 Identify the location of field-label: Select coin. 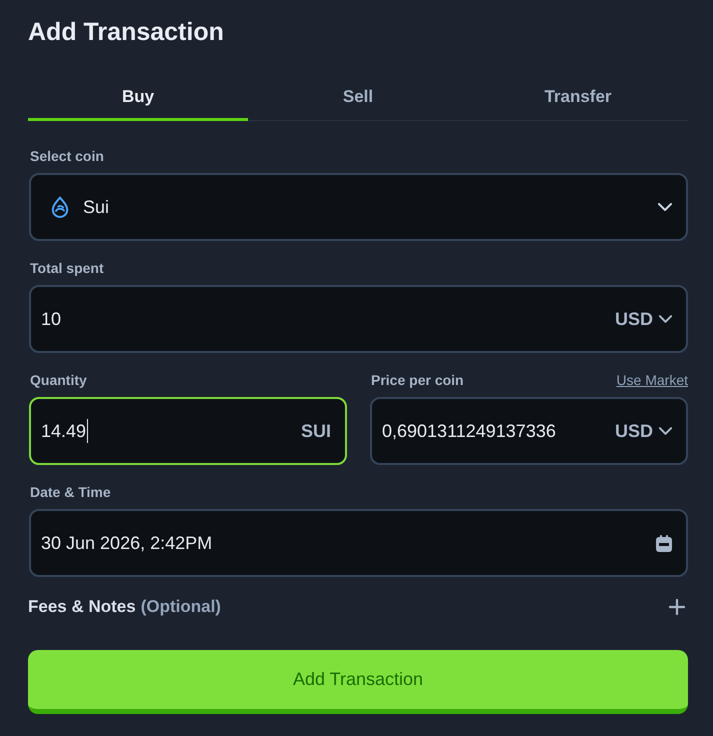
(66, 156).